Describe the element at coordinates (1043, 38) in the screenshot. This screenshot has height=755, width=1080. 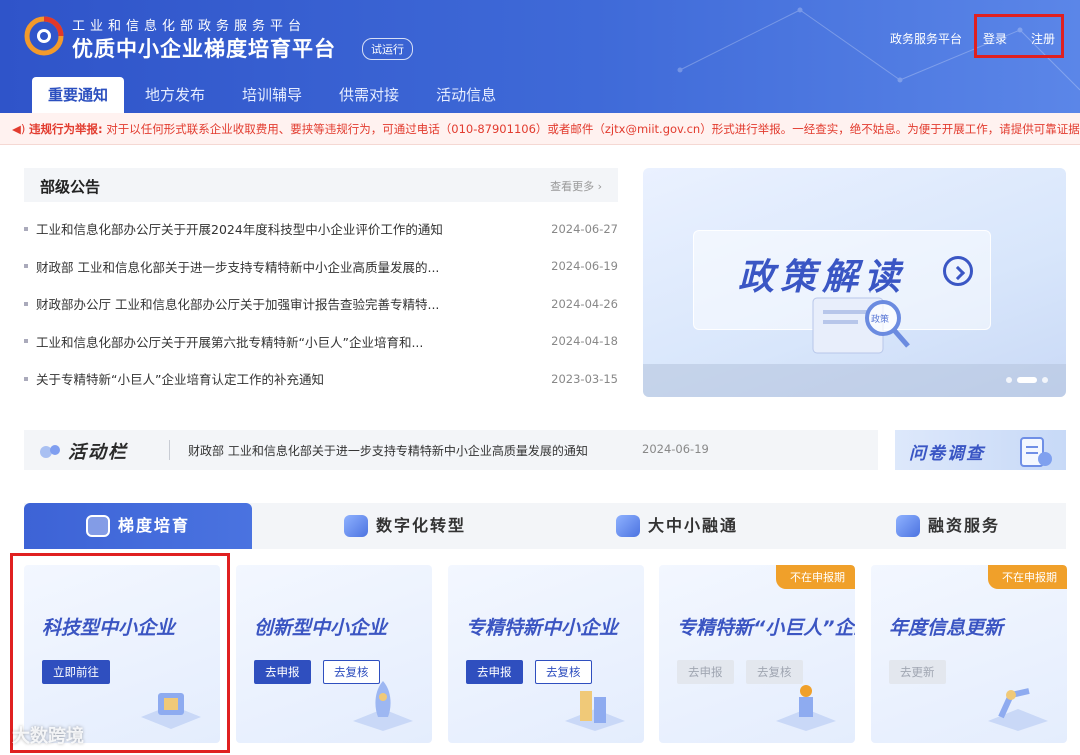
I see `register-link: 注册` at that location.